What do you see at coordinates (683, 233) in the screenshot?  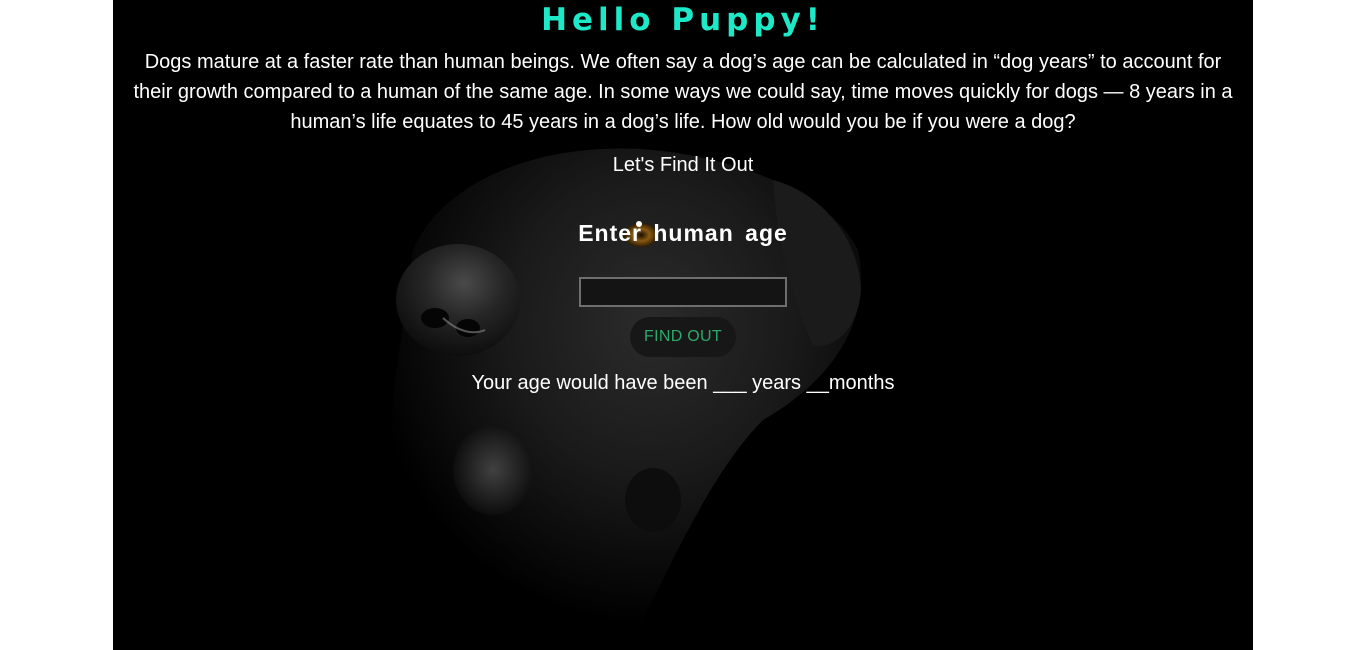 I see `age-prompt-label: Enter human age` at bounding box center [683, 233].